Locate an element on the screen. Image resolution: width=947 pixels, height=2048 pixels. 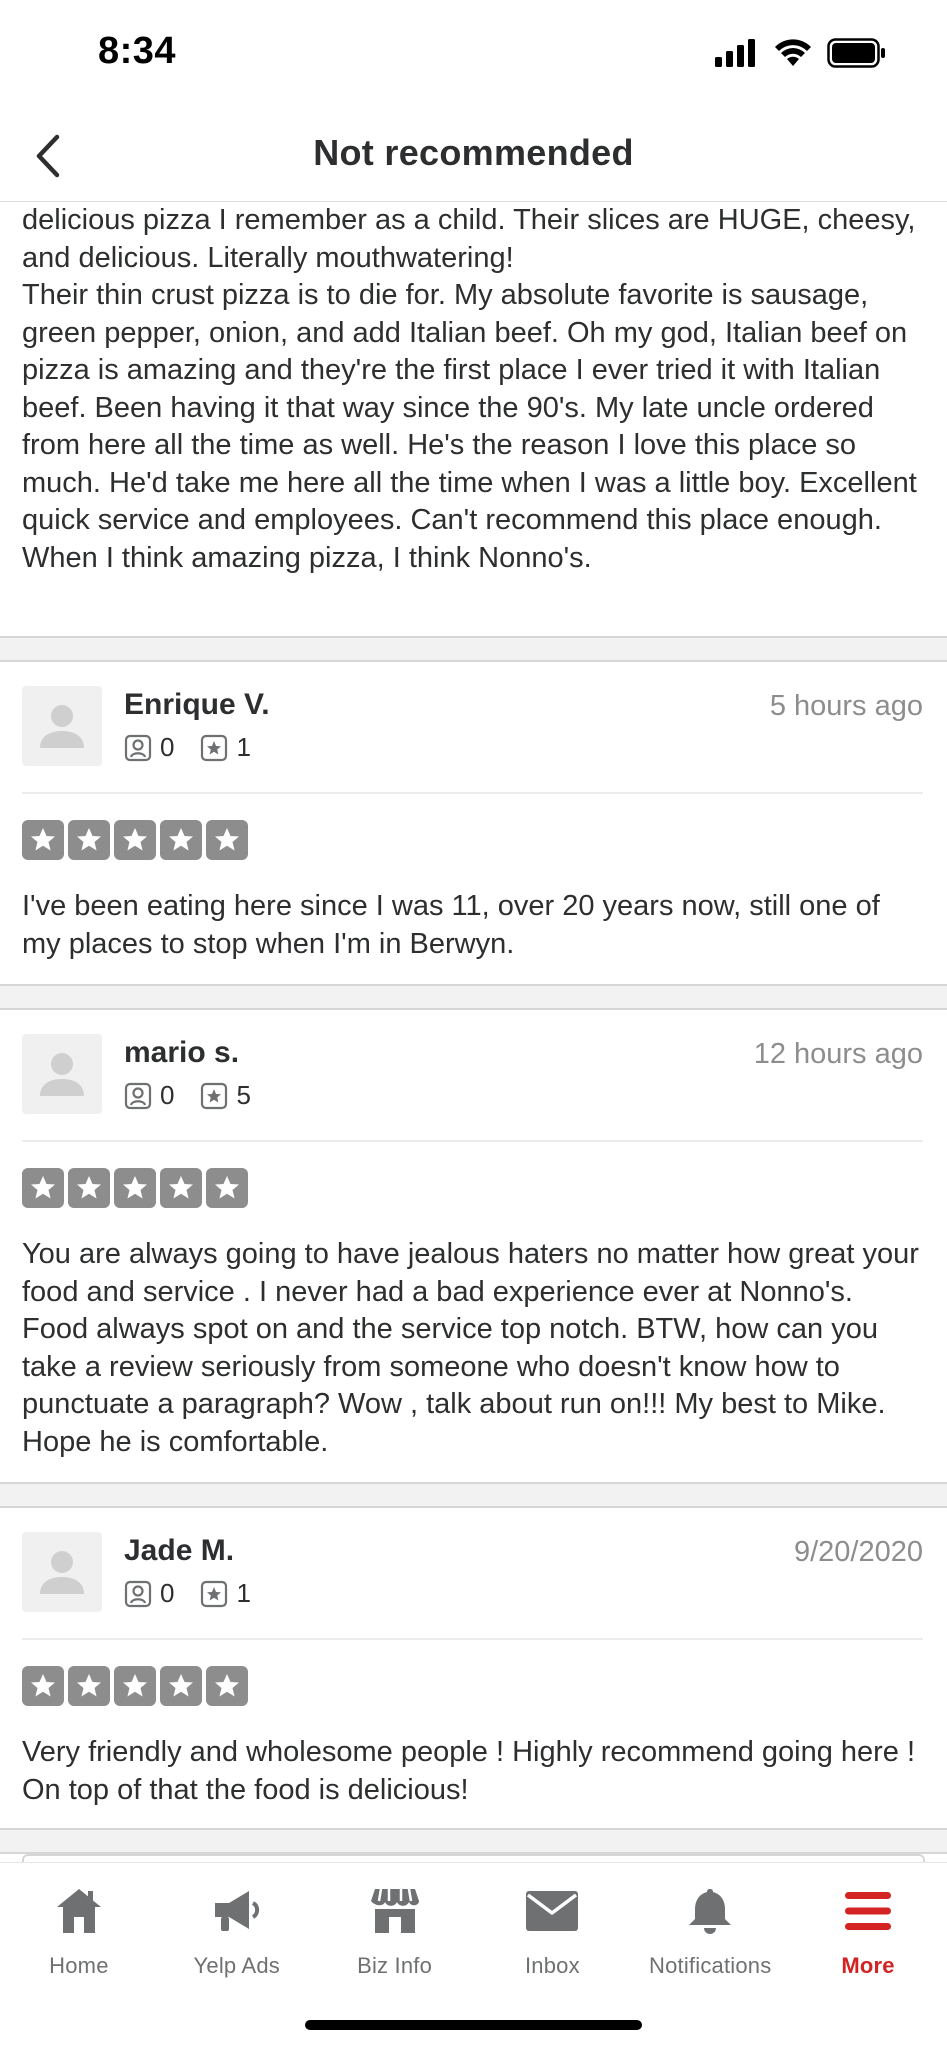
home-icon is located at coordinates (78, 1911).